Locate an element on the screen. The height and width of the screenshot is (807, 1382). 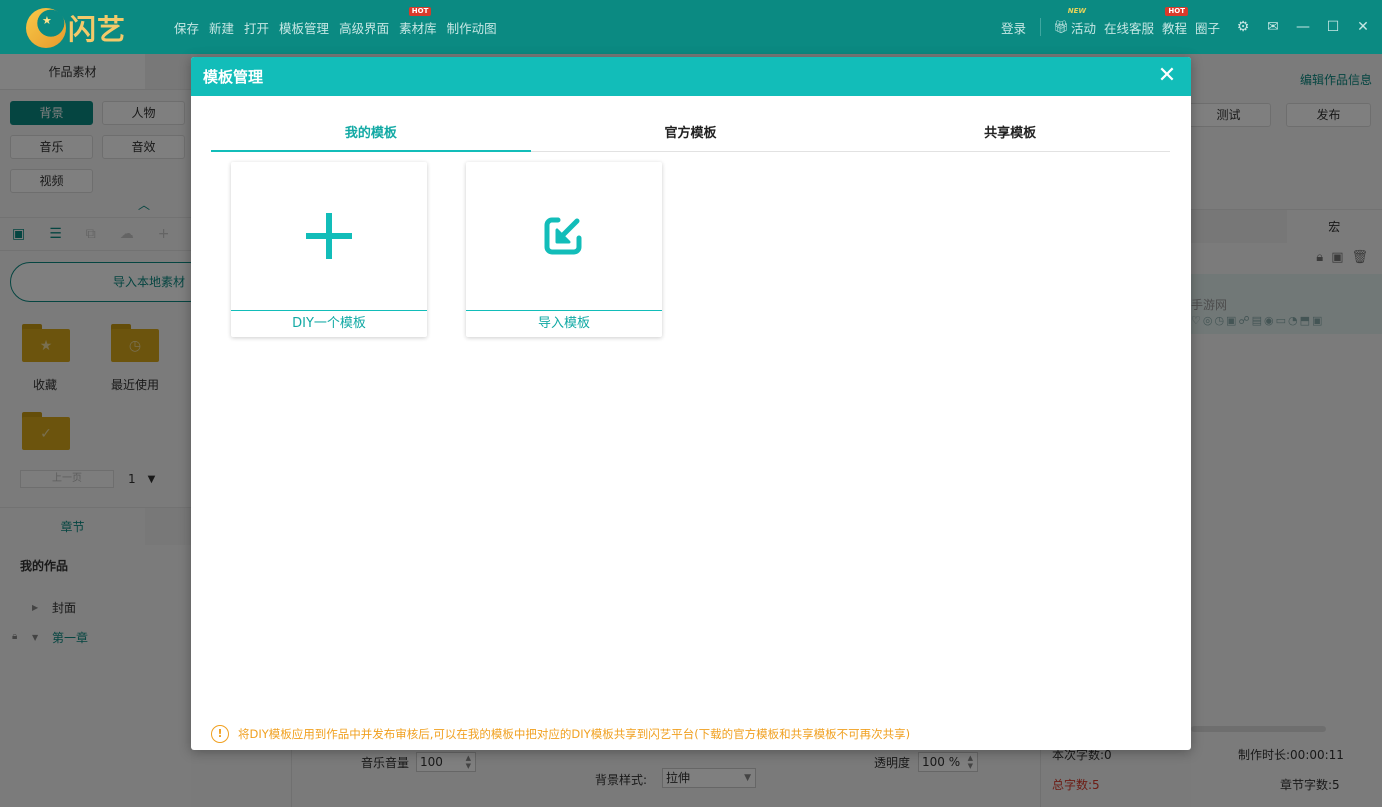
message-envelope-icon: ✉ is located at coordinates (1273, 27).